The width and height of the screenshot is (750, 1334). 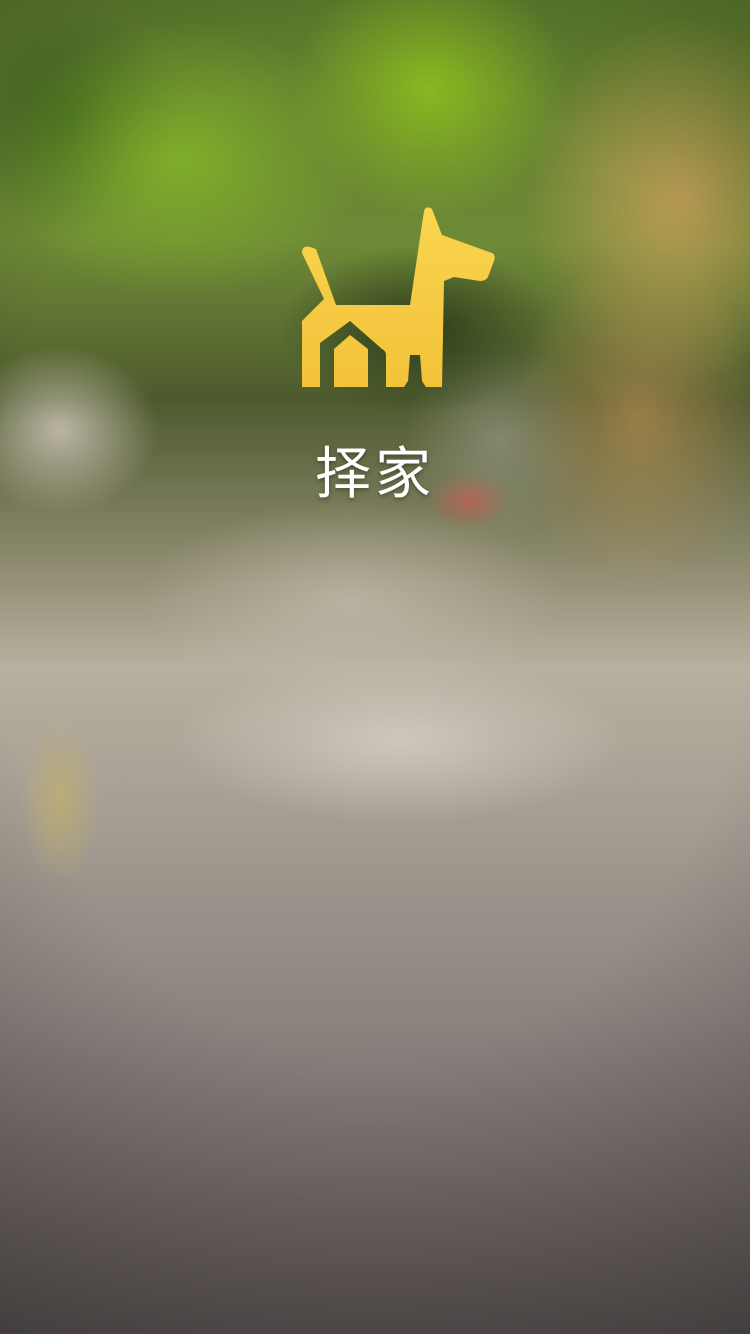 What do you see at coordinates (375, 474) in the screenshot?
I see `app-name-title: 择家` at bounding box center [375, 474].